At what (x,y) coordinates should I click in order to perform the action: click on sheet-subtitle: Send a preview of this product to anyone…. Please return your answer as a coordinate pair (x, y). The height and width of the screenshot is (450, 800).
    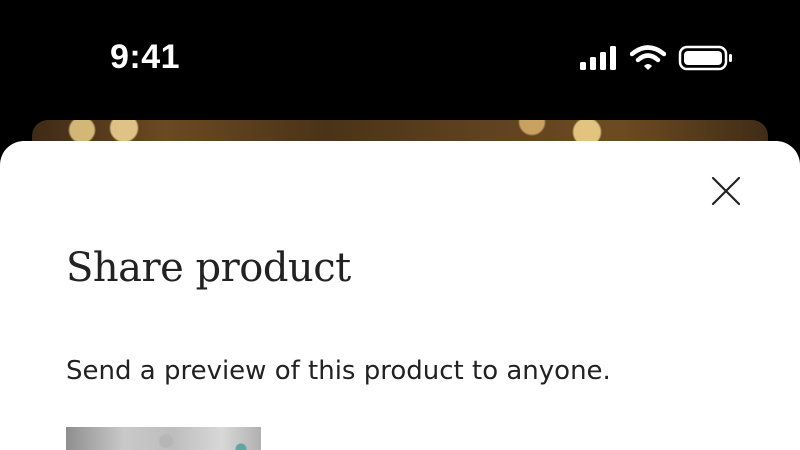
    Looking at the image, I should click on (338, 371).